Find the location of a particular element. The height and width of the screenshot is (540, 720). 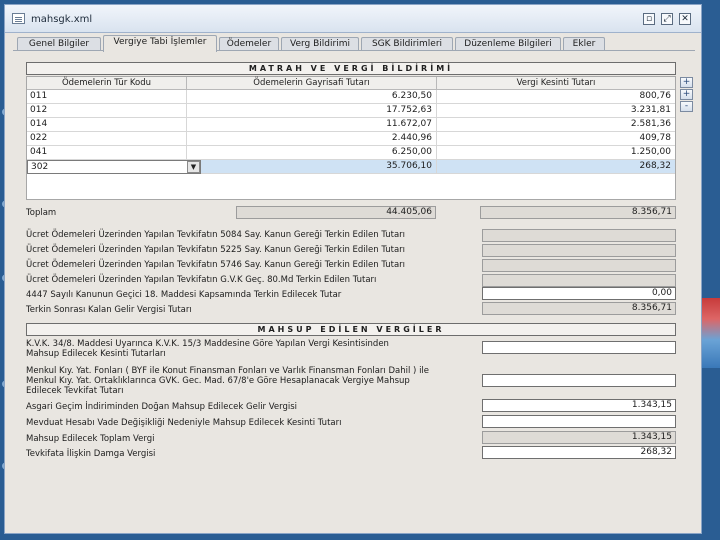

document-icon is located at coordinates (18, 18).